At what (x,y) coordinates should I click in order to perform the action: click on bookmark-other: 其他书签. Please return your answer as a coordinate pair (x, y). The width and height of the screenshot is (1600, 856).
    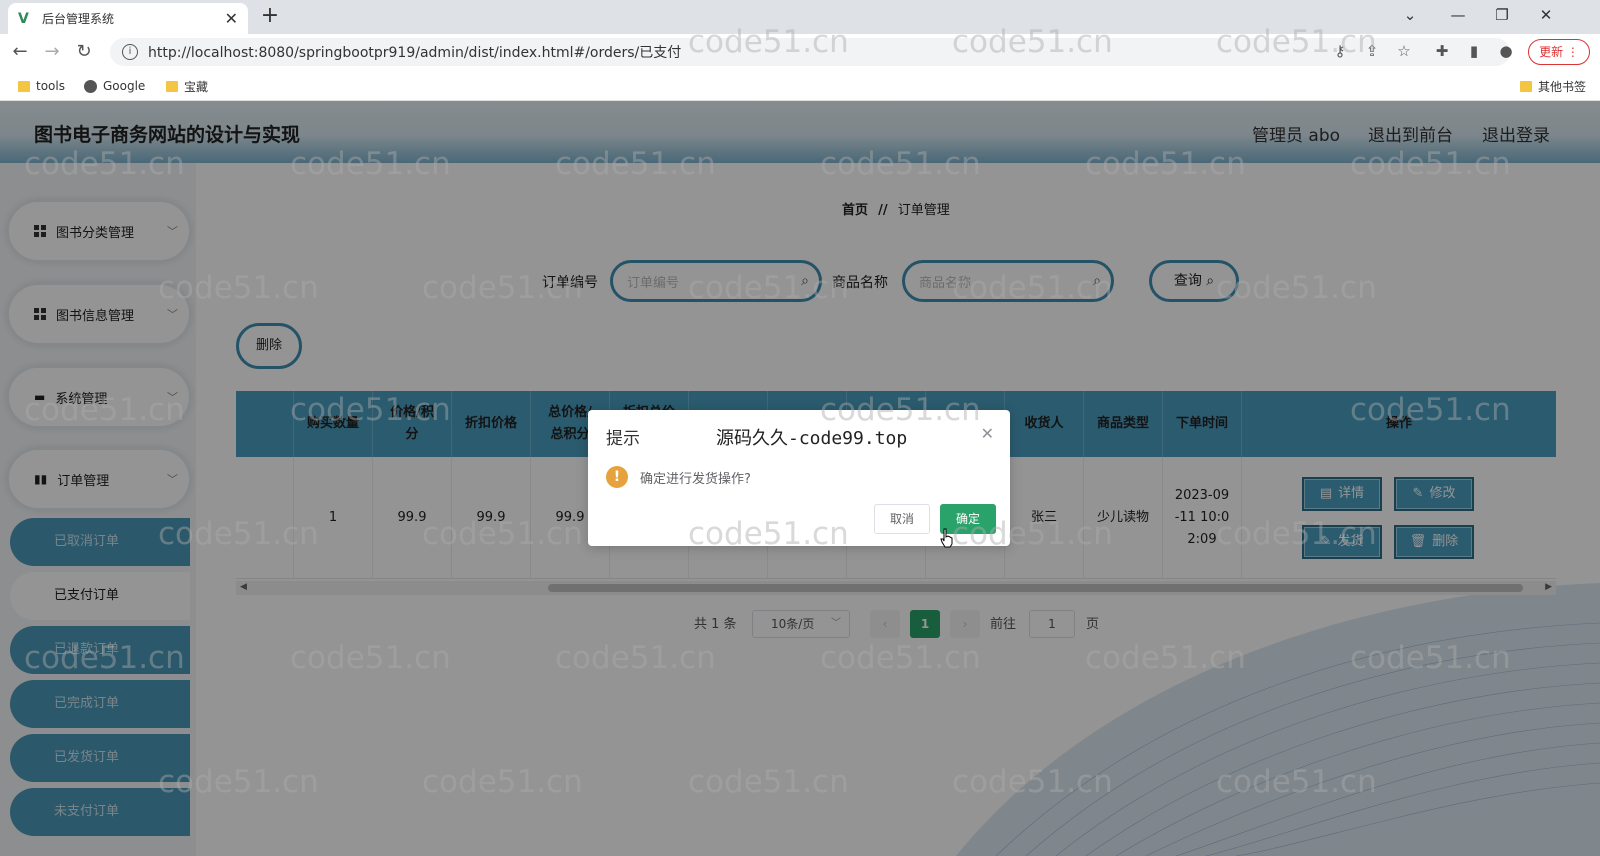
    Looking at the image, I should click on (1553, 86).